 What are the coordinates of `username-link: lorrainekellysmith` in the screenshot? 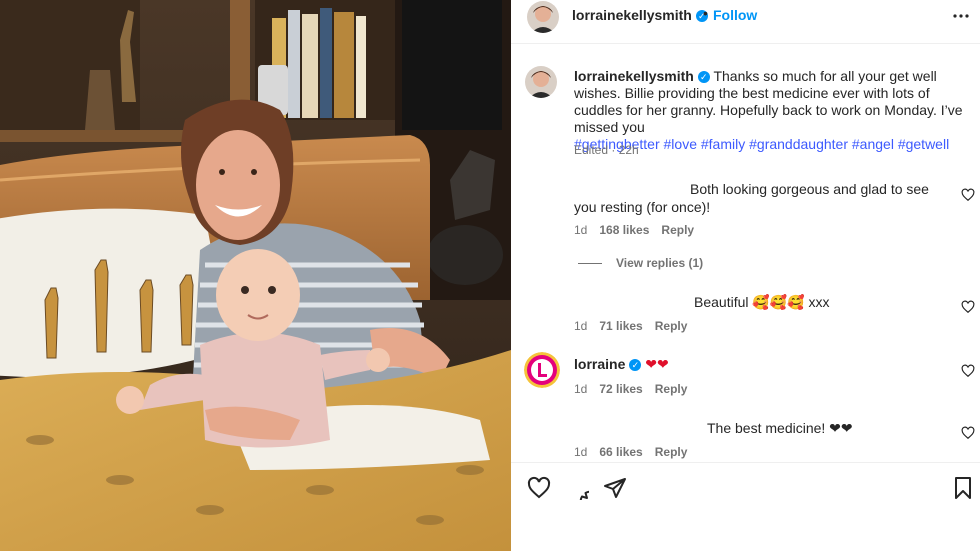 It's located at (632, 15).